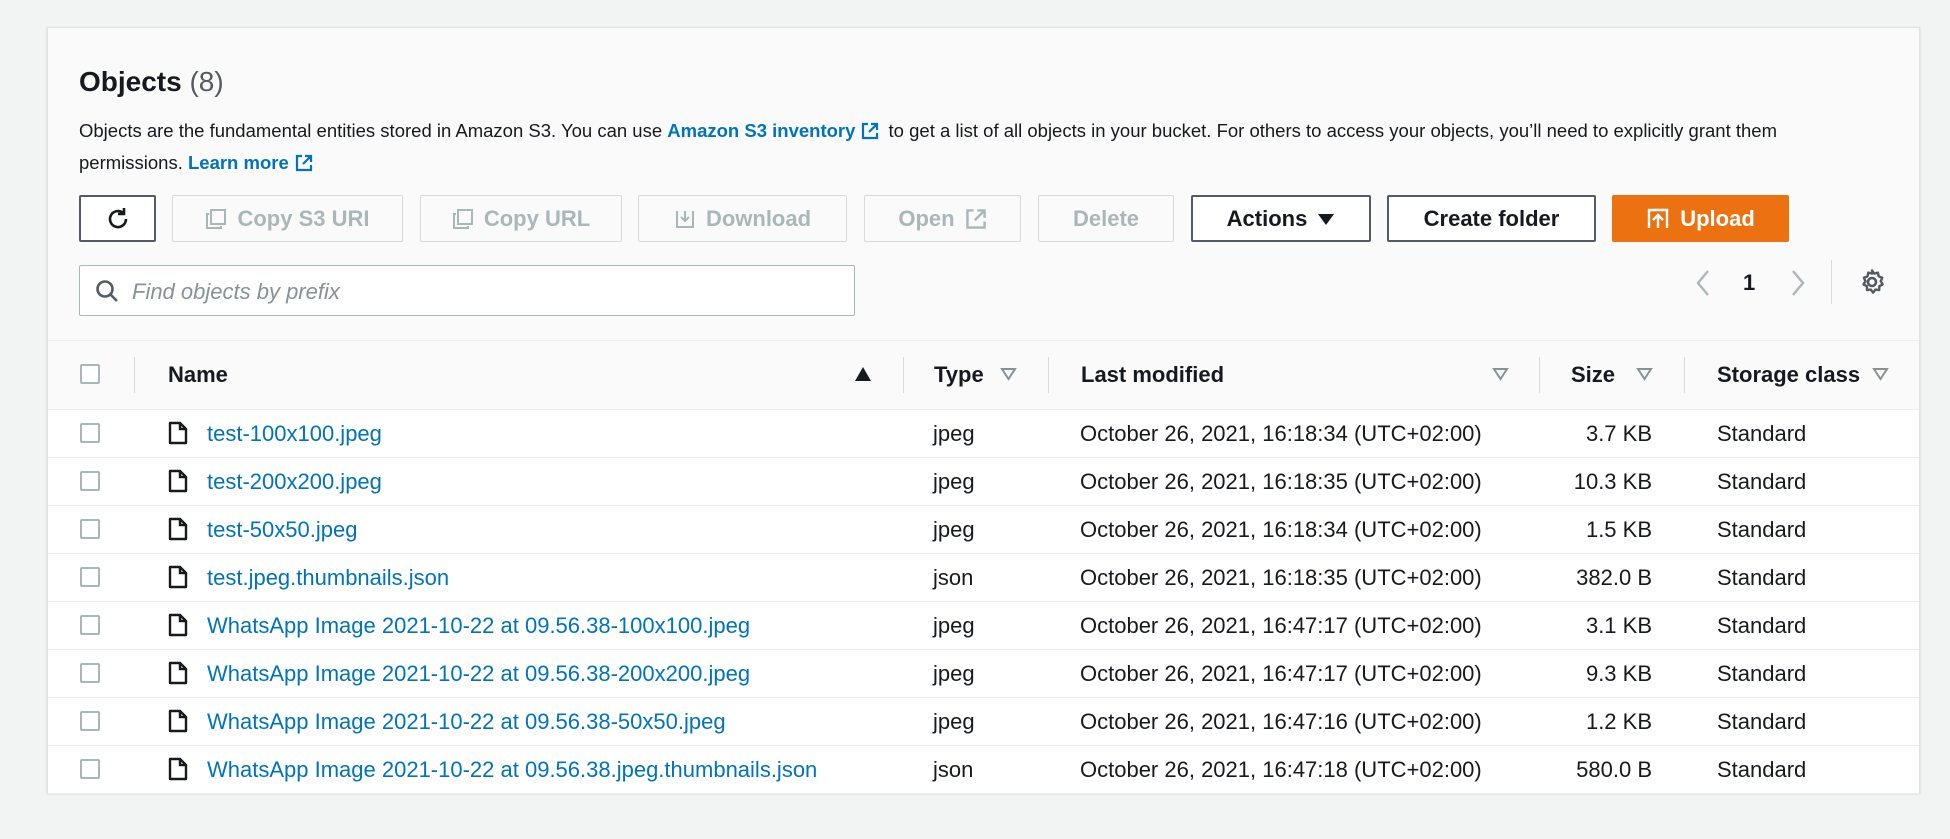 The image size is (1950, 839). Describe the element at coordinates (1281, 769) in the screenshot. I see `object-last-modified: October 26, 2021, 16:47:18 (UTC+02:00)` at that location.